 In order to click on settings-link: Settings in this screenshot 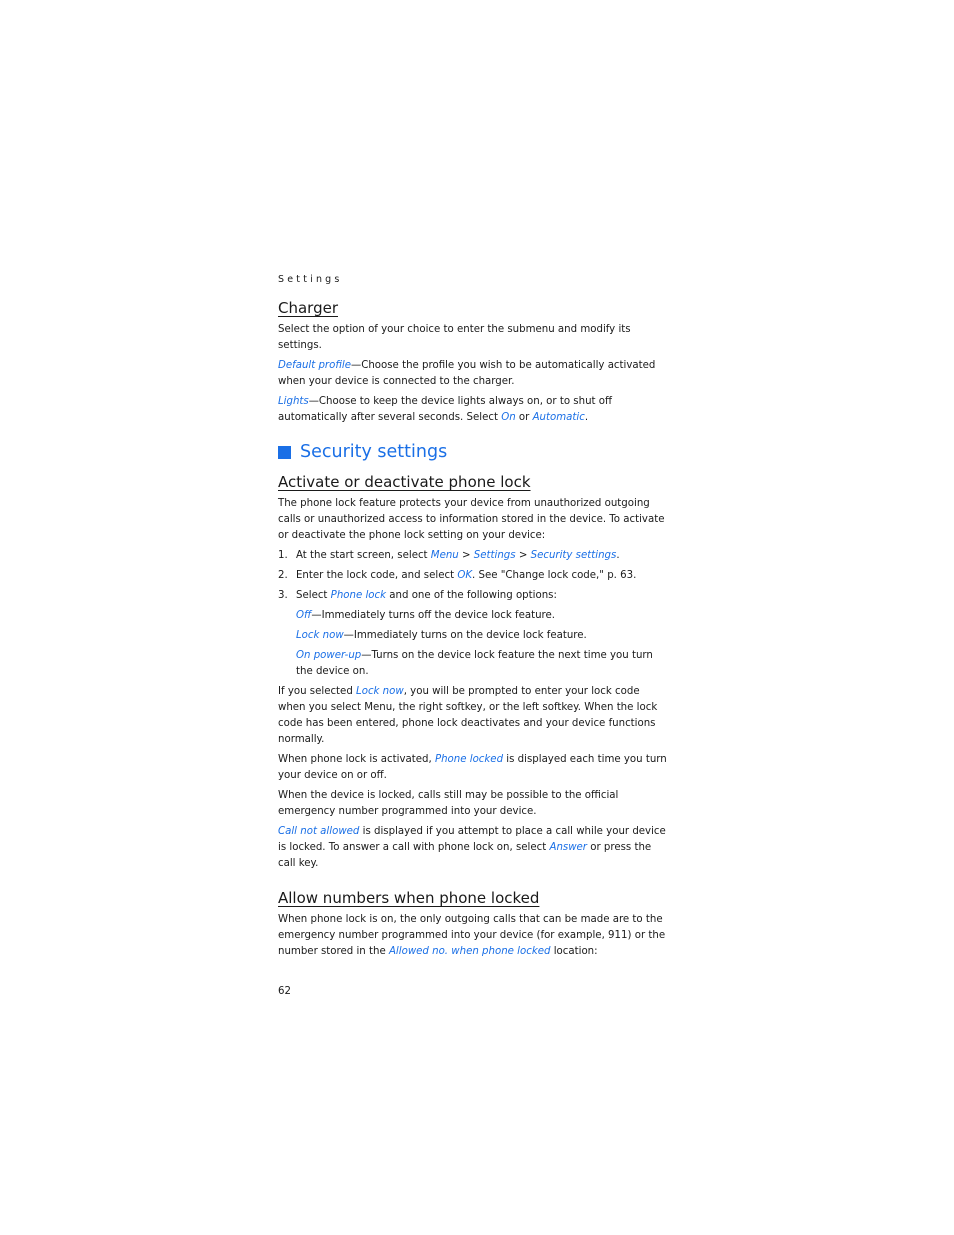, I will do `click(495, 555)`.